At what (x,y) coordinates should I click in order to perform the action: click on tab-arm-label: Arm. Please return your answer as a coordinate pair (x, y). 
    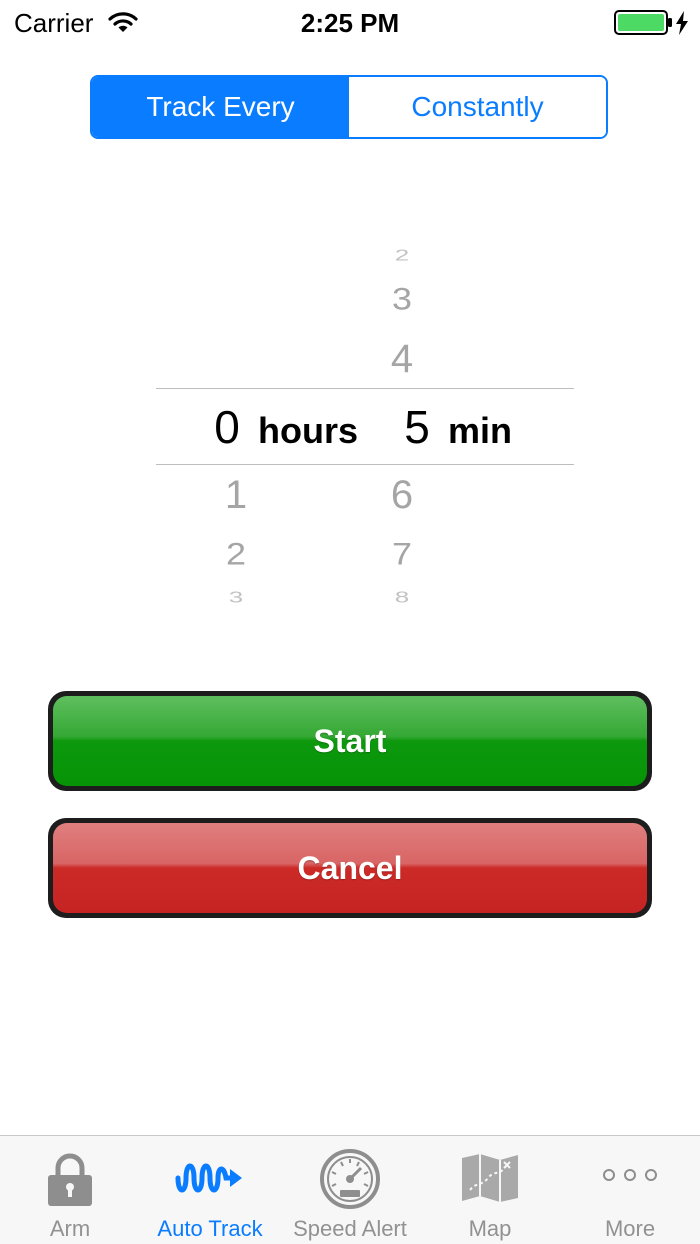
    Looking at the image, I should click on (70, 1228).